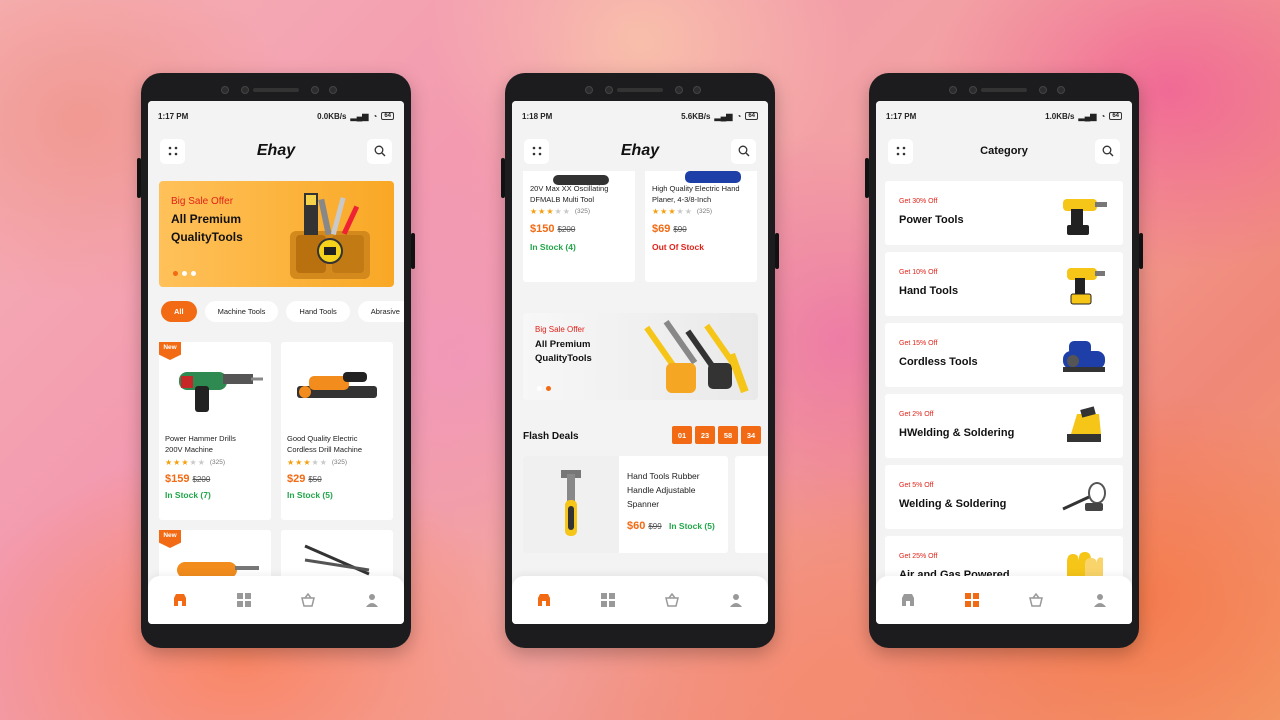 The image size is (1280, 720). What do you see at coordinates (1004, 151) in the screenshot?
I see `app-header: Category` at bounding box center [1004, 151].